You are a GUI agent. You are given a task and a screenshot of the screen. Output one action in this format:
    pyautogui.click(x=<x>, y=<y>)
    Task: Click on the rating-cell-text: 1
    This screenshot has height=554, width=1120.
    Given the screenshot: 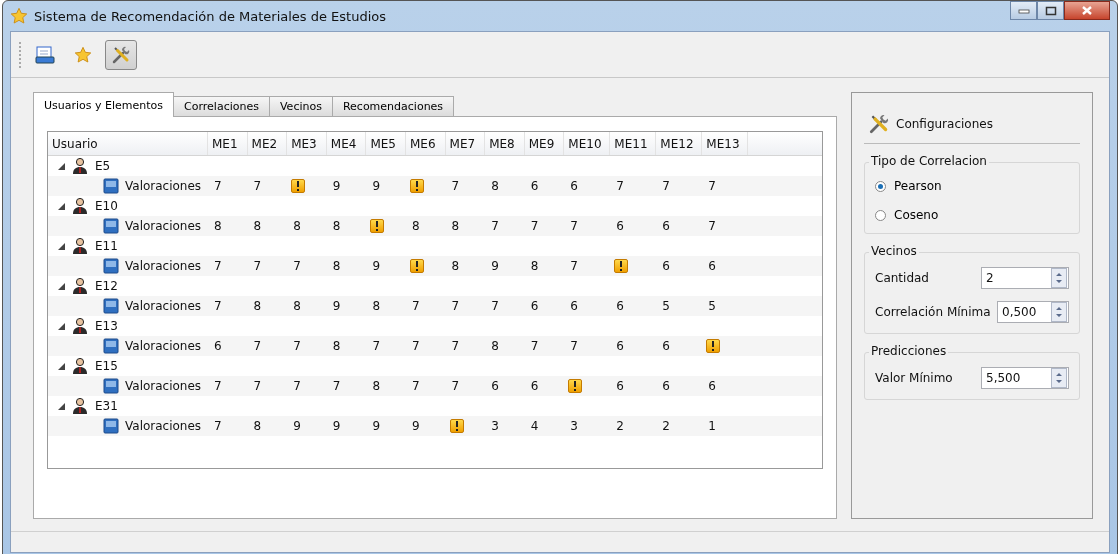 What is the action you would take?
    pyautogui.click(x=712, y=426)
    